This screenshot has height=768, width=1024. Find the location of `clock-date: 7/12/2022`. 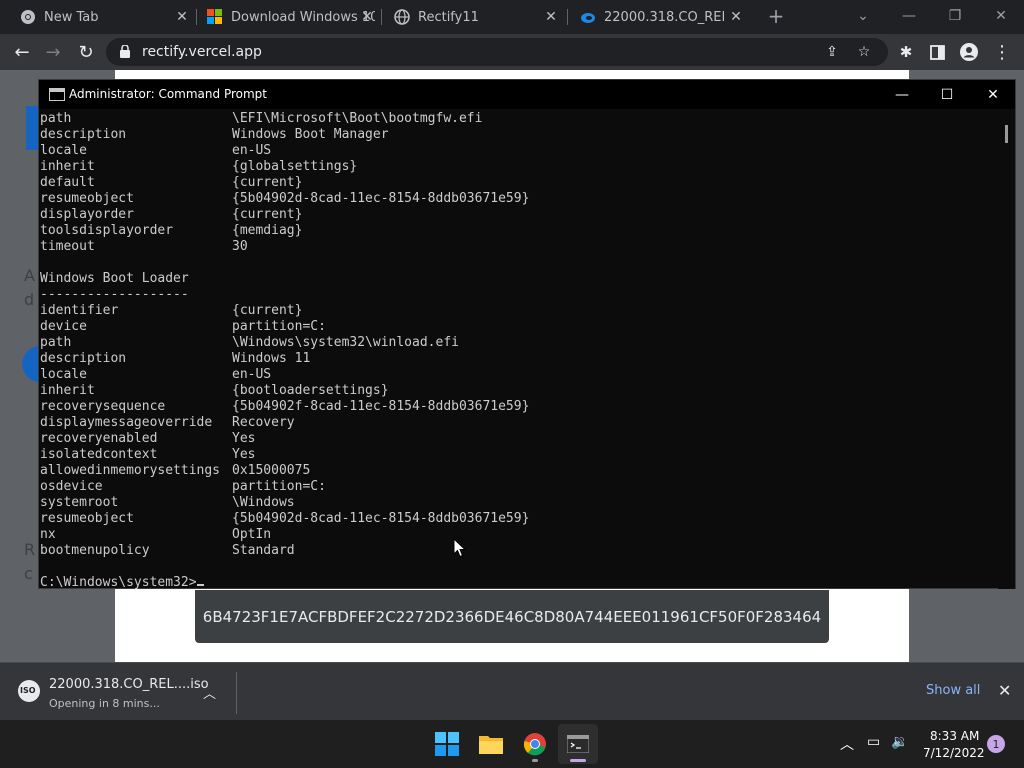

clock-date: 7/12/2022 is located at coordinates (954, 753).